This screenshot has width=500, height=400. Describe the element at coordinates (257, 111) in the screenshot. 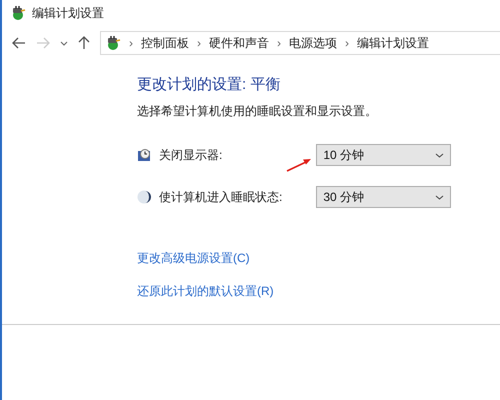

I see `description-text: 选择希望计算机使用的睡眠设置和显示设置。` at that location.